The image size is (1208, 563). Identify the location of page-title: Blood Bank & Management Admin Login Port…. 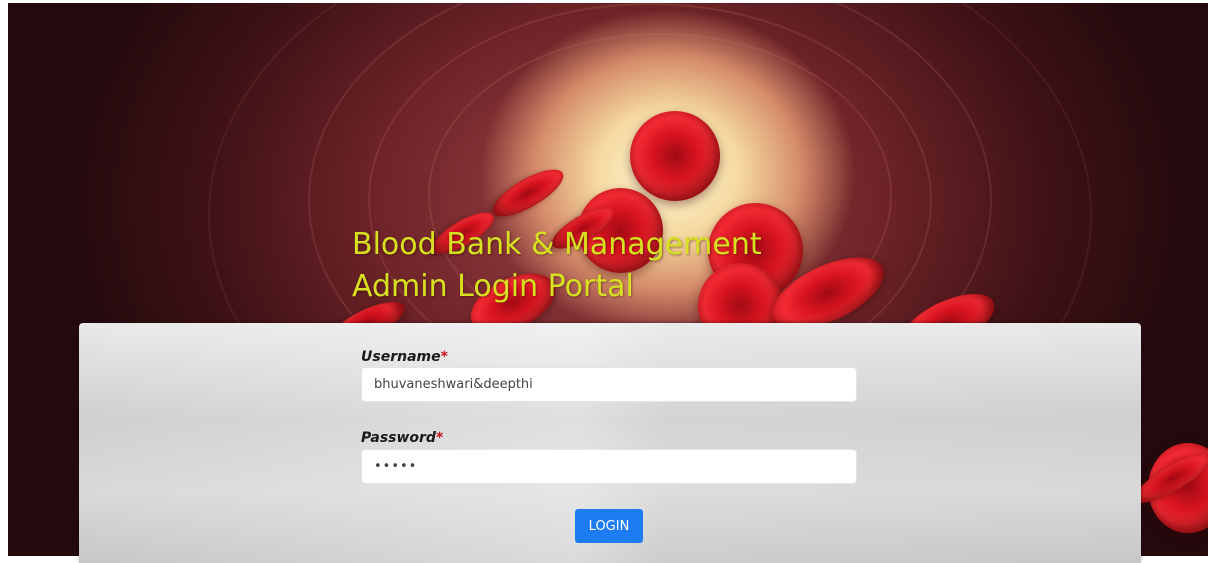
(557, 266).